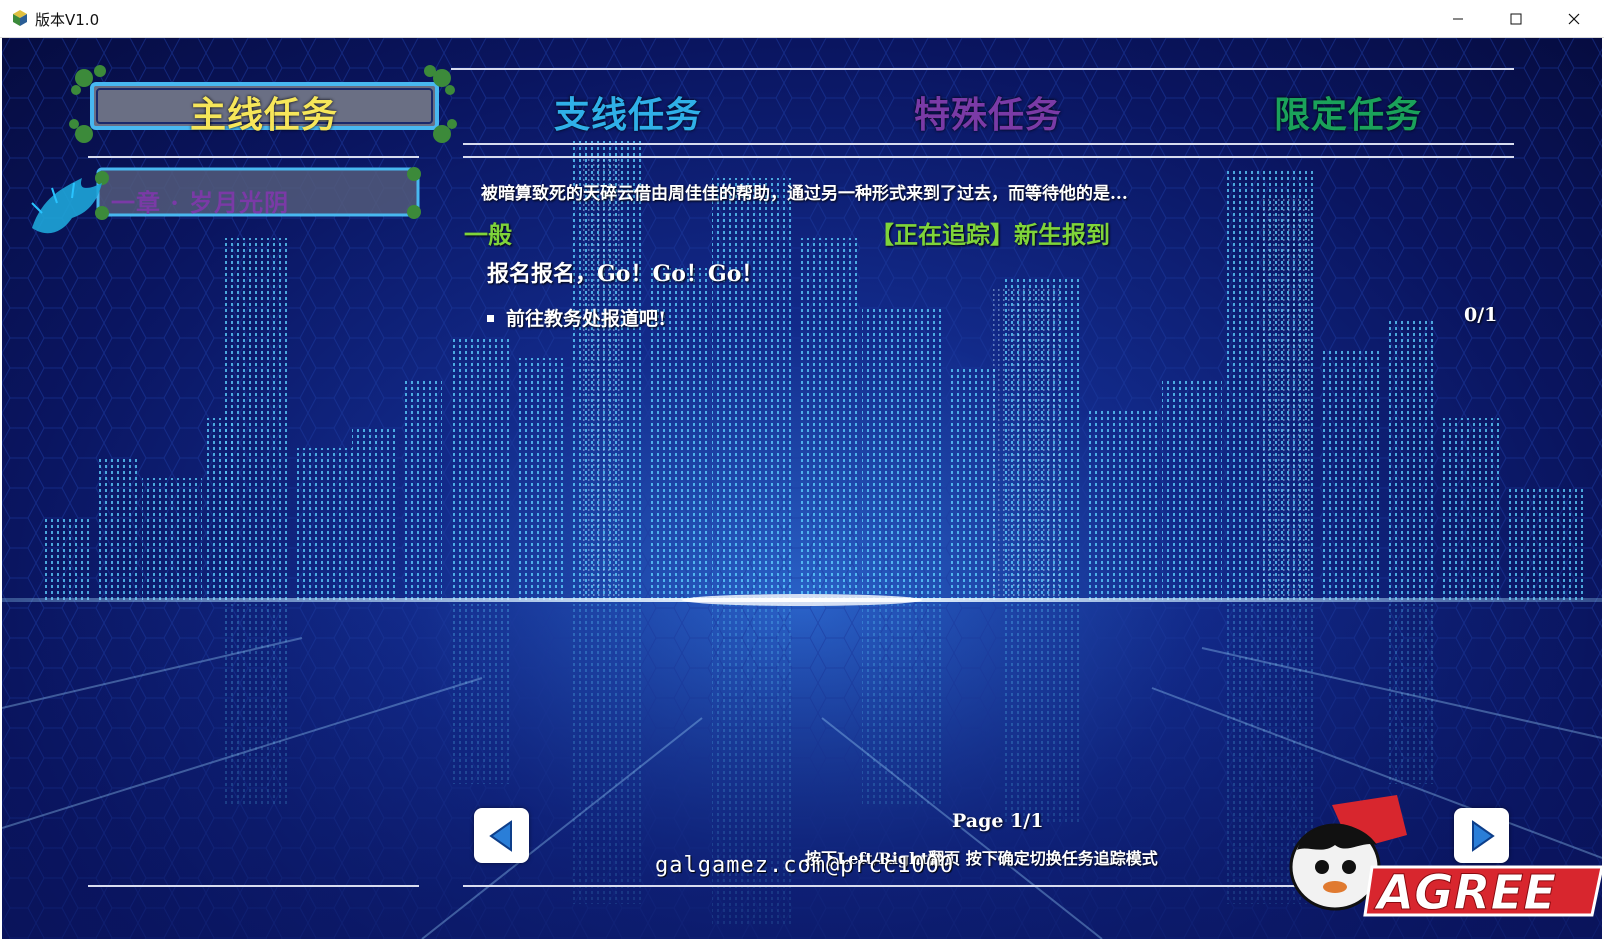  What do you see at coordinates (805, 865) in the screenshot?
I see `watermark-text: galgamez.com@prcc1000` at bounding box center [805, 865].